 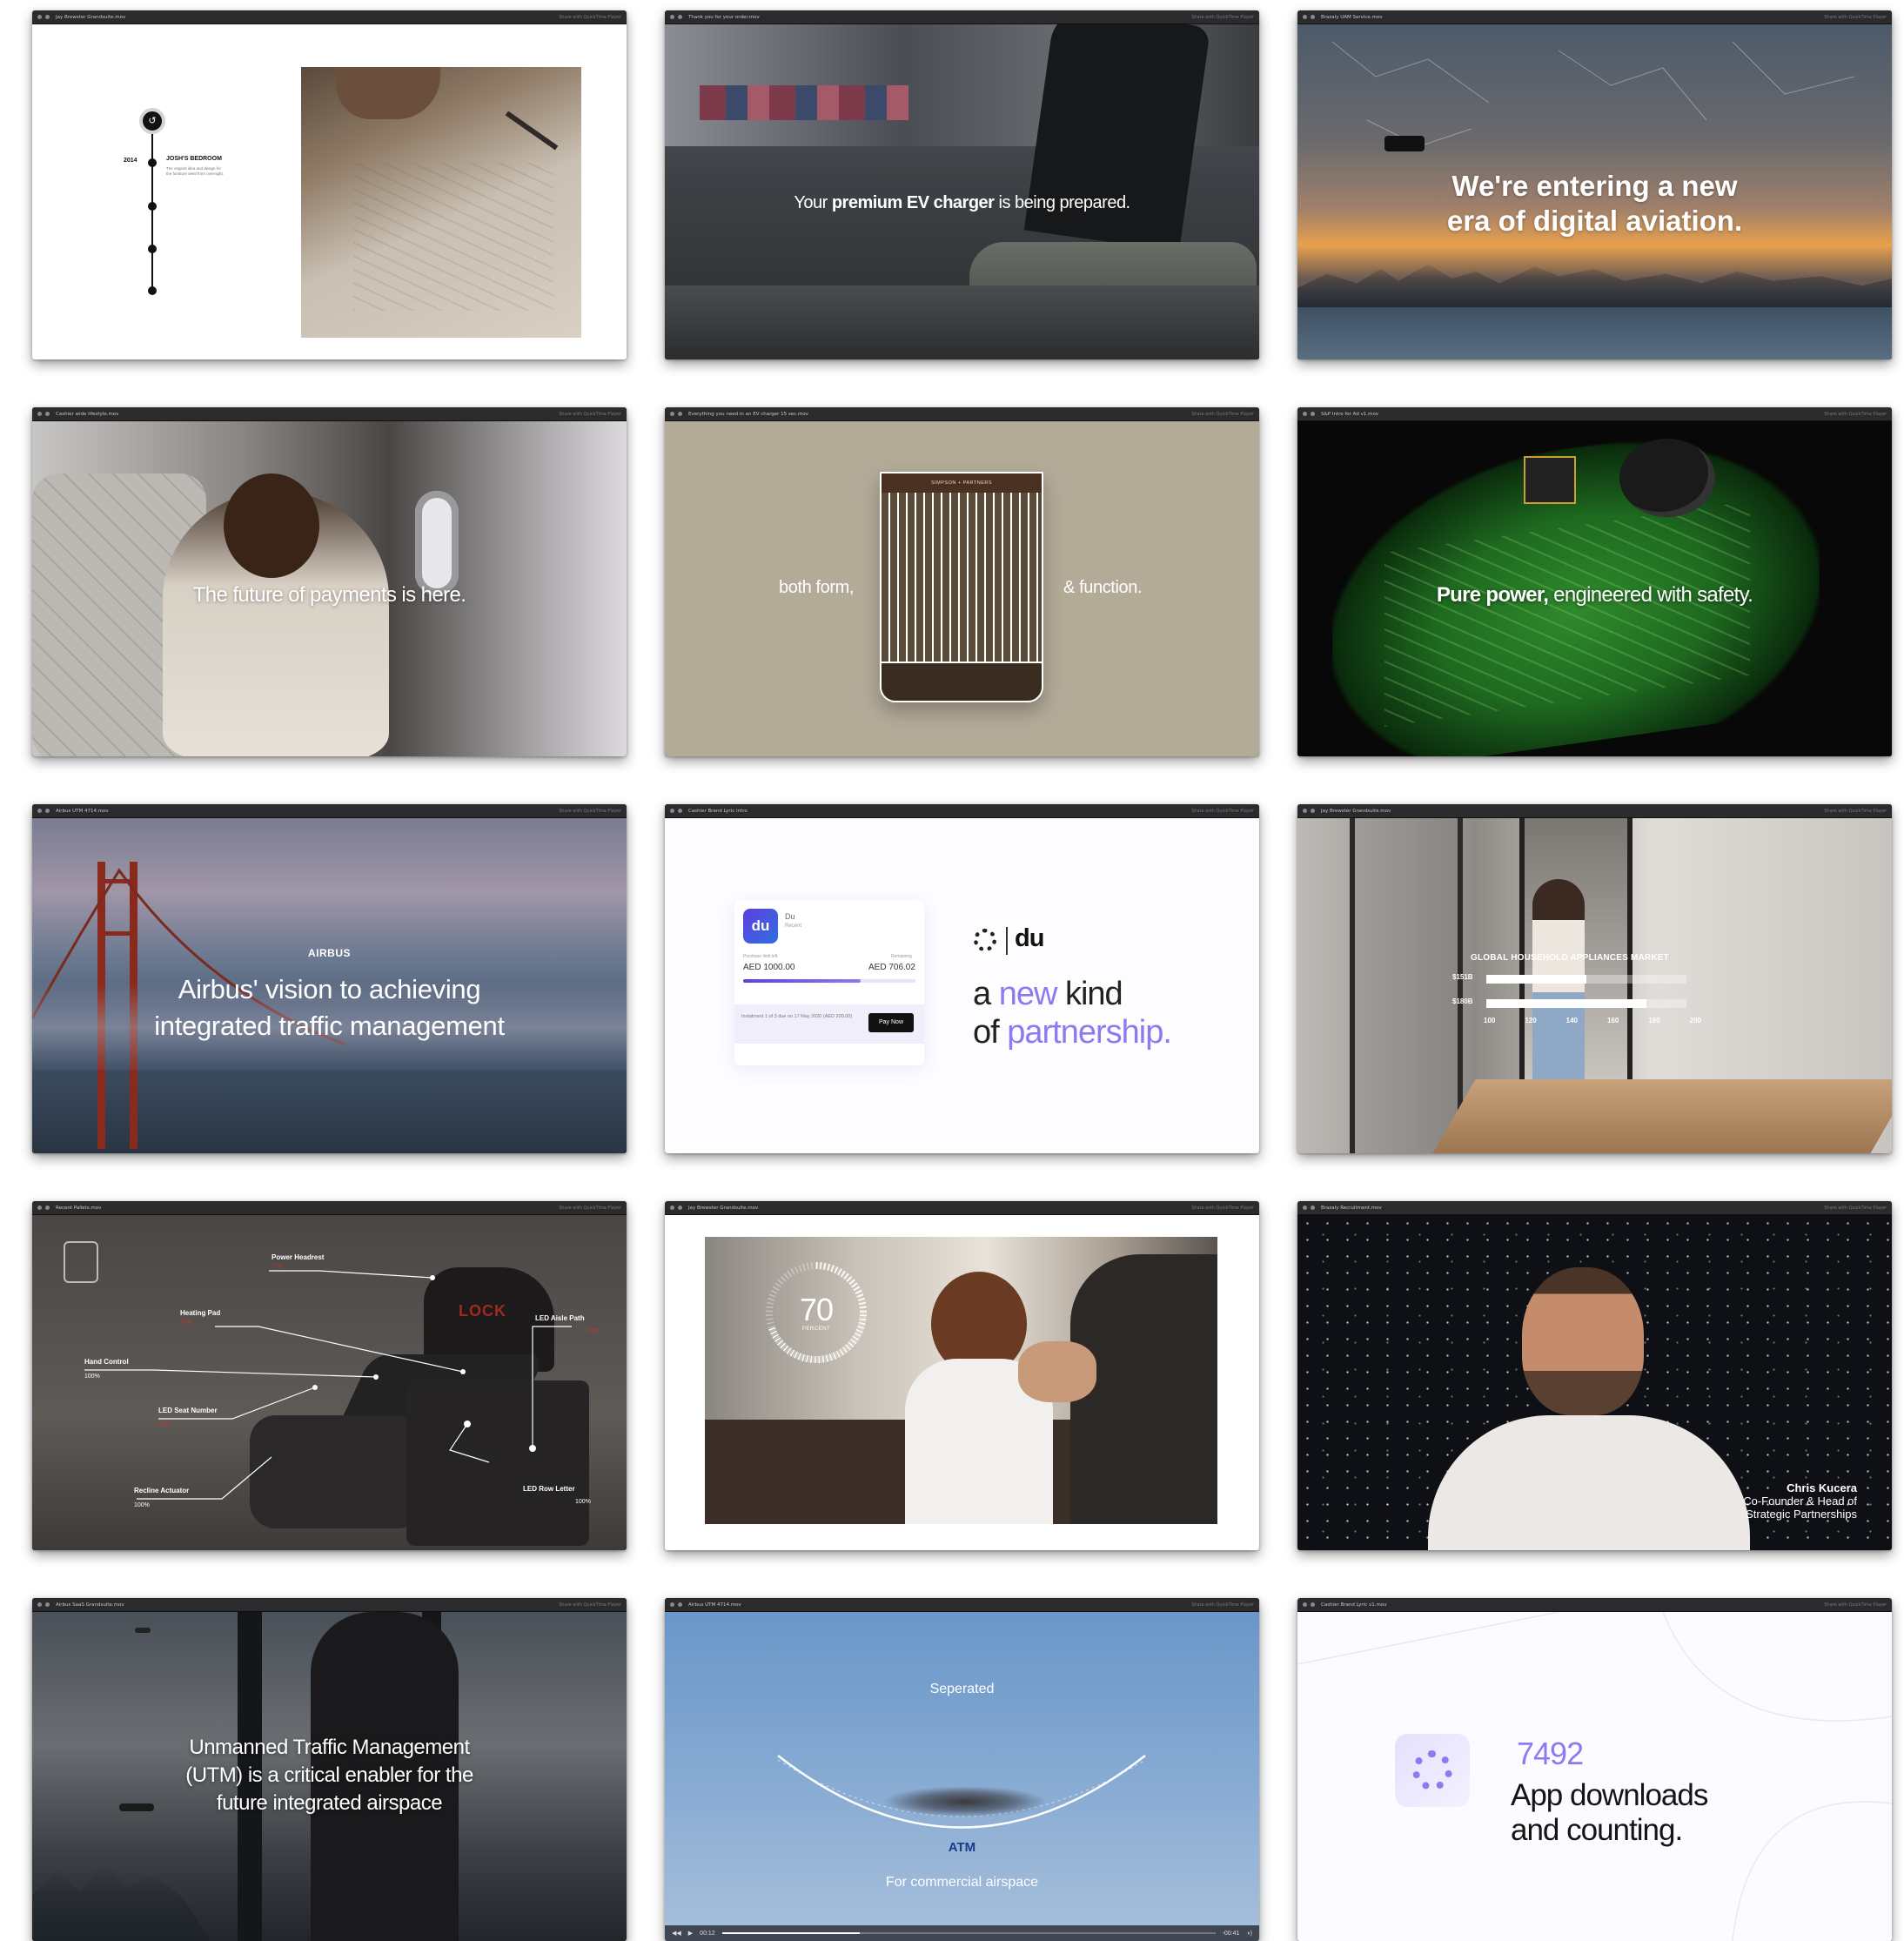 I want to click on gauge-value: 70, so click(x=816, y=1310).